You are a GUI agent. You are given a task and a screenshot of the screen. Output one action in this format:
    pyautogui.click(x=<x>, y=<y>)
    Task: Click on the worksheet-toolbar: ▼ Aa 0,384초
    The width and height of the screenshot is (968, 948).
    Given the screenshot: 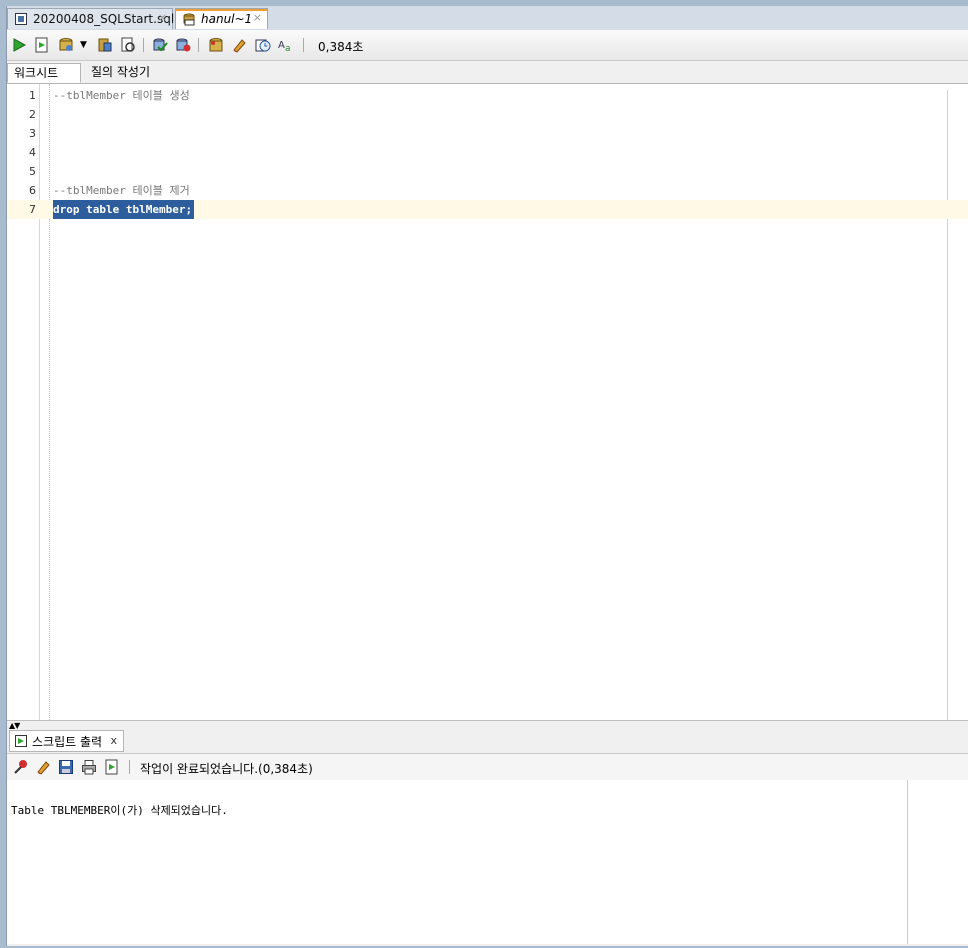 What is the action you would take?
    pyautogui.click(x=487, y=45)
    